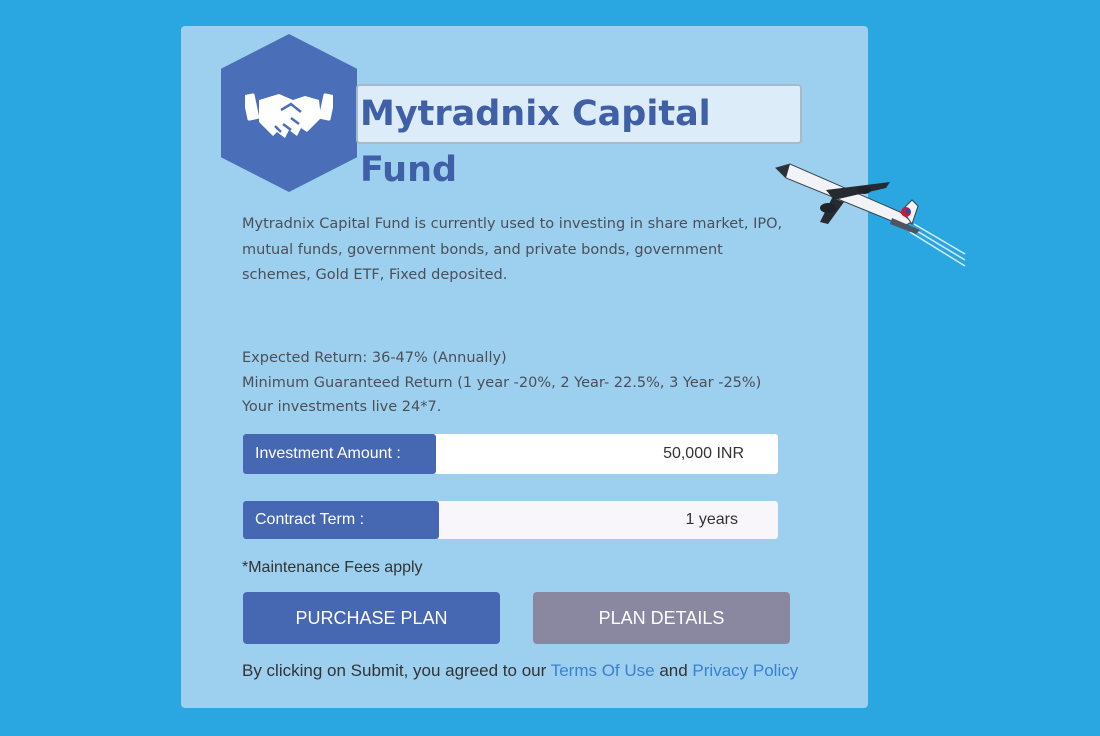 The width and height of the screenshot is (1100, 736). I want to click on investment-amount-value: 50,000 INR, so click(703, 454).